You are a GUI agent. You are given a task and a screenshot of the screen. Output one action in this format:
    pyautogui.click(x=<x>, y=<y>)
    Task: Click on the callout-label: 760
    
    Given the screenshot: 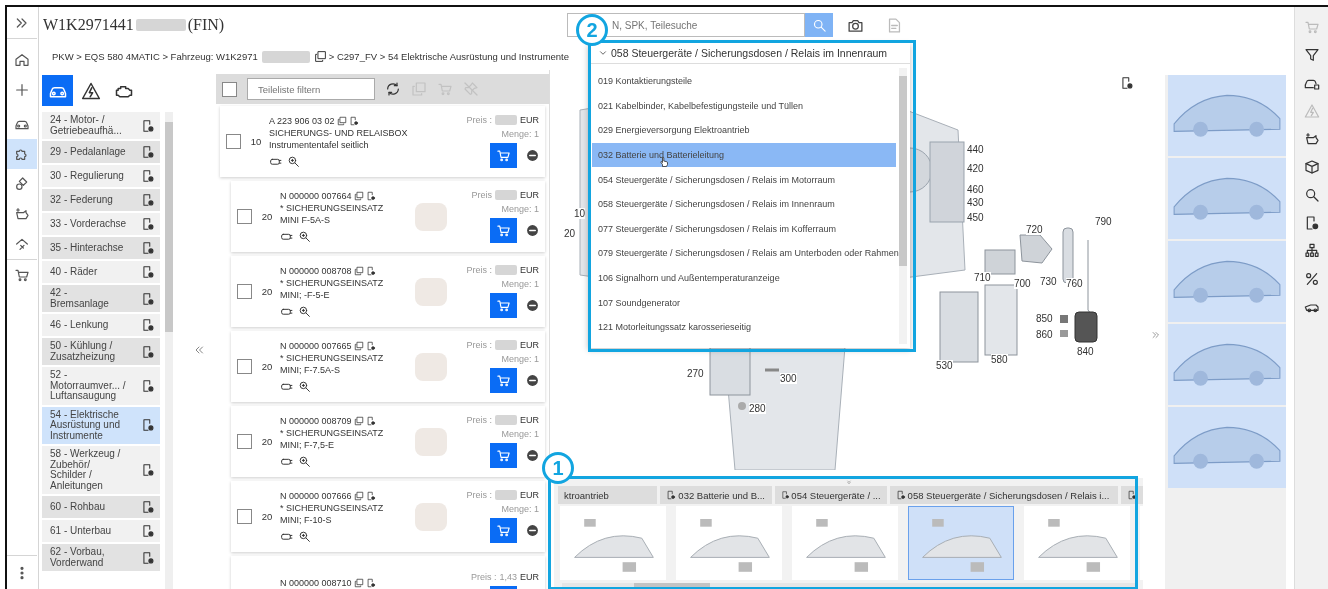 What is the action you would take?
    pyautogui.click(x=1074, y=283)
    